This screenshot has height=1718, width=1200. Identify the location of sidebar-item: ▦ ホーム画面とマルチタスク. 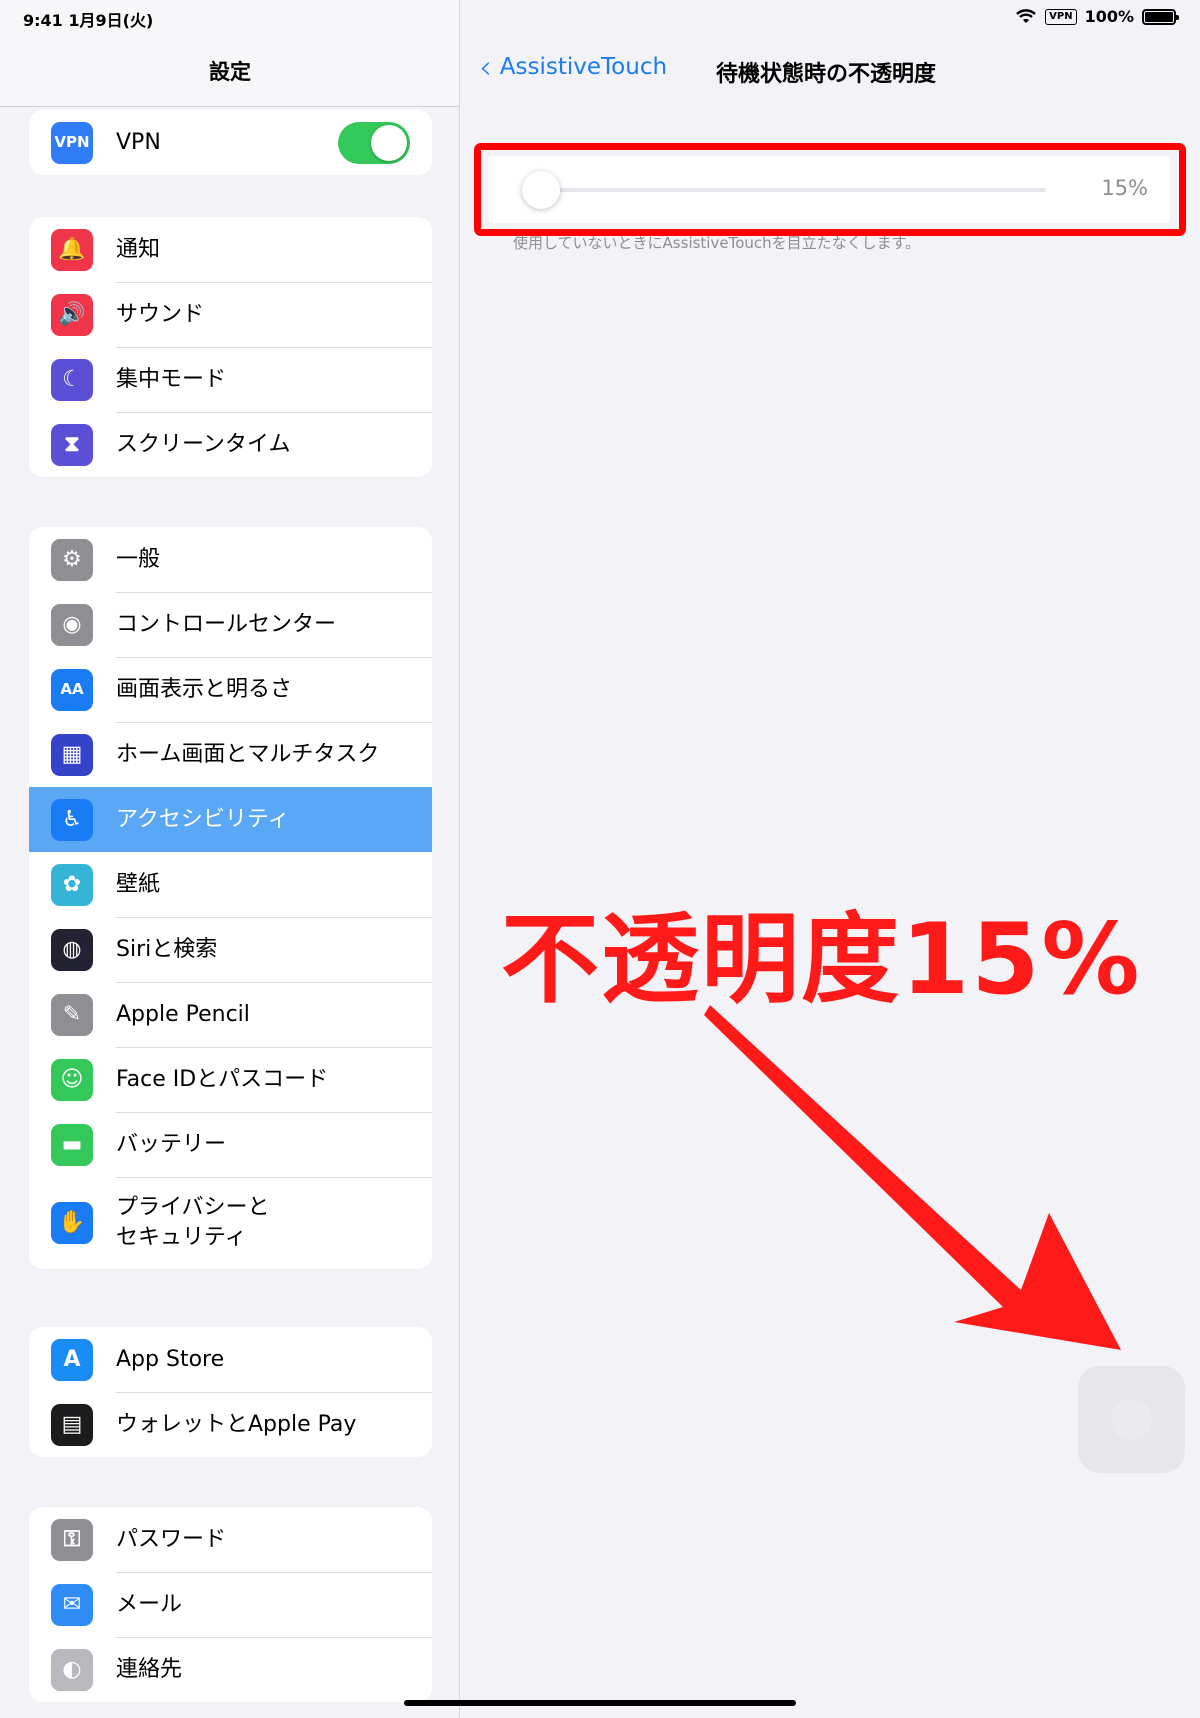
(230, 754).